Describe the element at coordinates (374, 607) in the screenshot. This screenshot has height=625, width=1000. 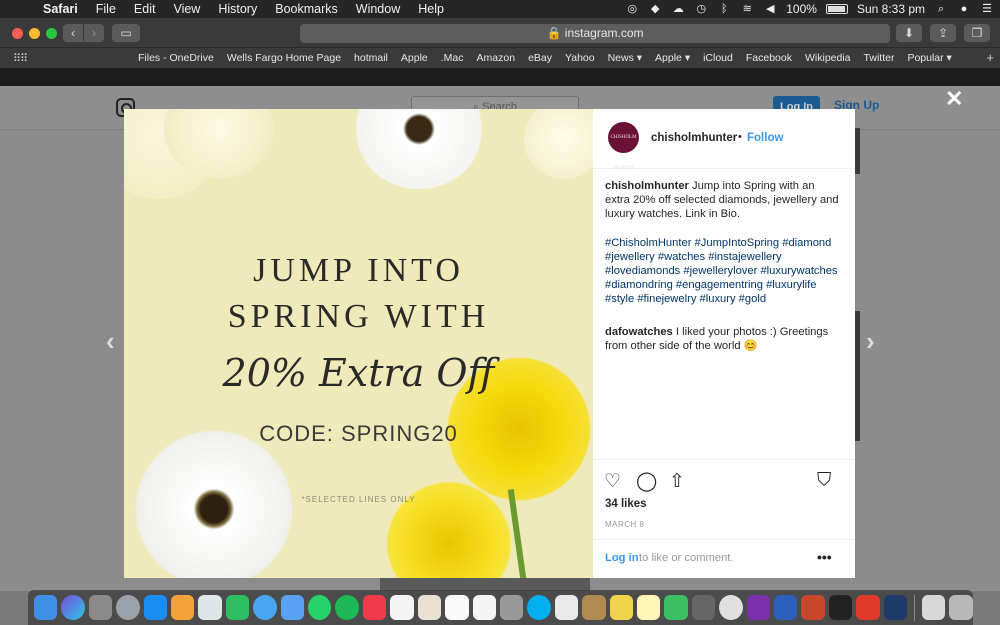
I see `news-icon` at that location.